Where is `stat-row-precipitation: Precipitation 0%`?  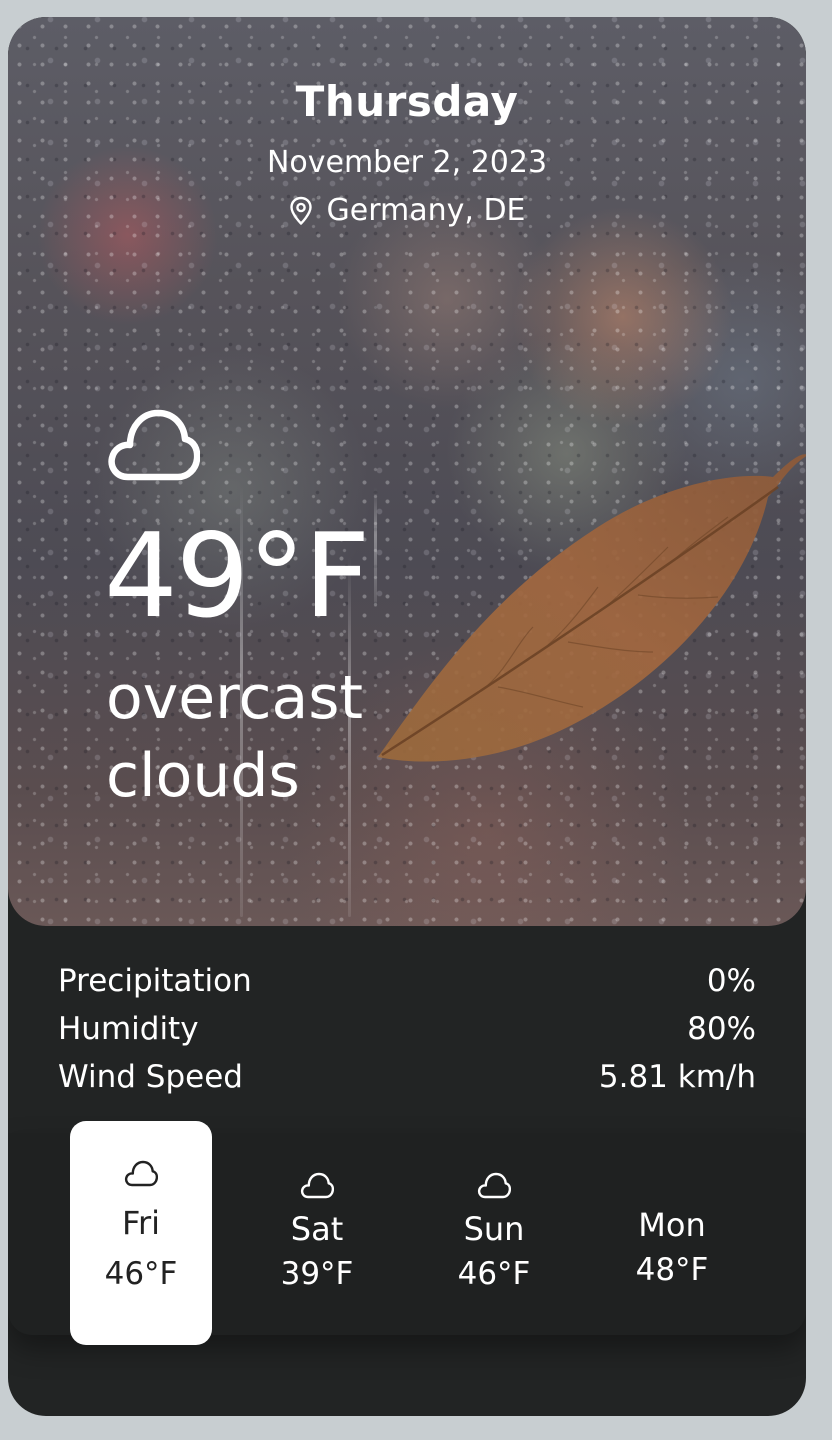 stat-row-precipitation: Precipitation 0% is located at coordinates (407, 981).